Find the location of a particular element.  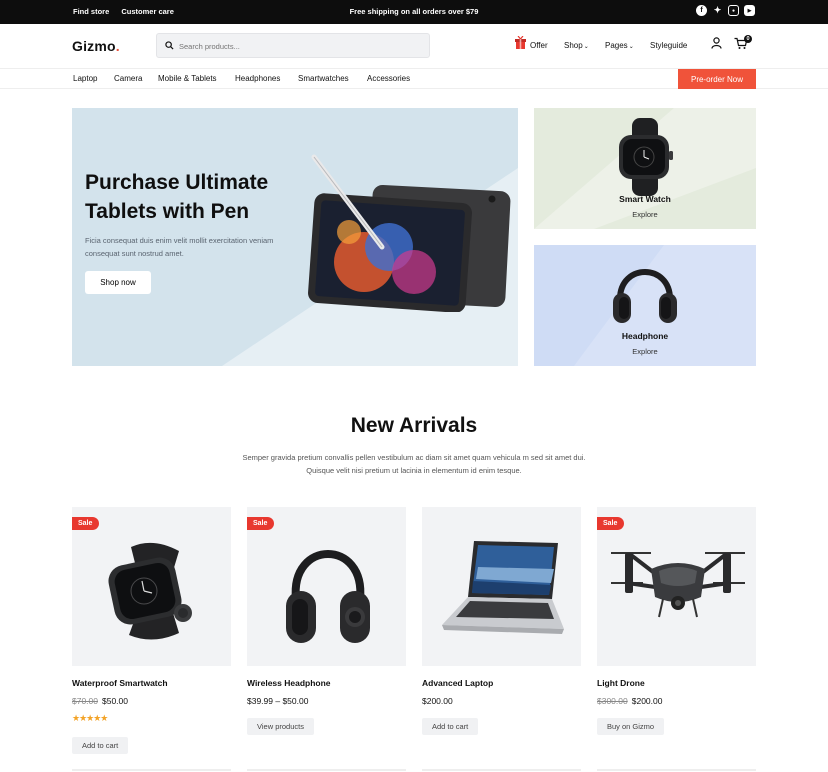

search-input is located at coordinates (299, 46).